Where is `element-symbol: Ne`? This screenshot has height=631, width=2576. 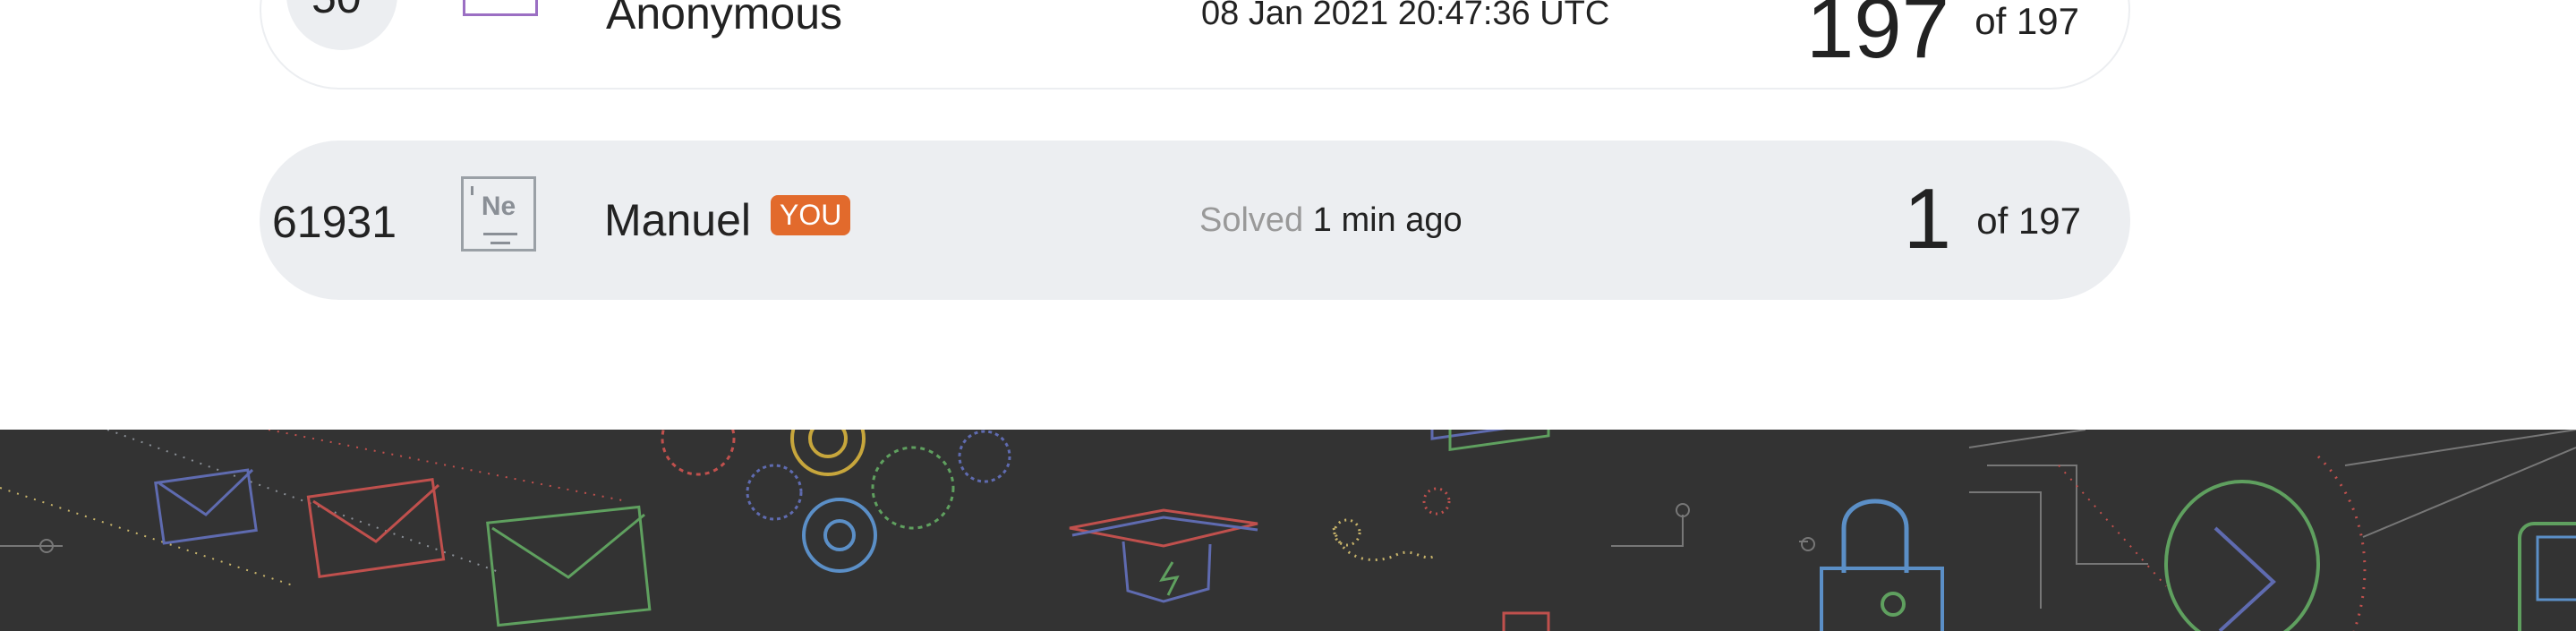
element-symbol: Ne is located at coordinates (498, 206).